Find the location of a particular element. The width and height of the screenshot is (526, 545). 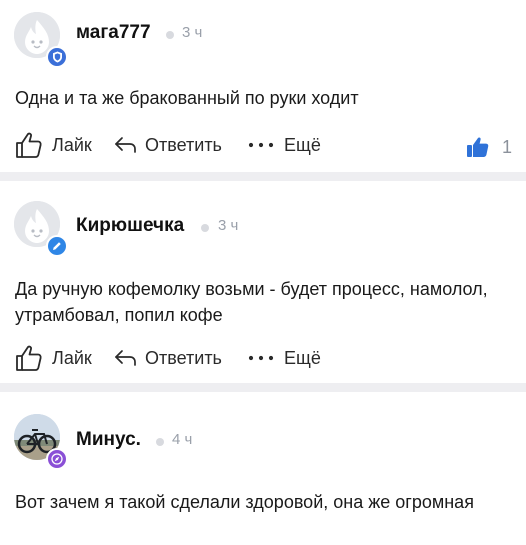

shield-icon is located at coordinates (57, 57).